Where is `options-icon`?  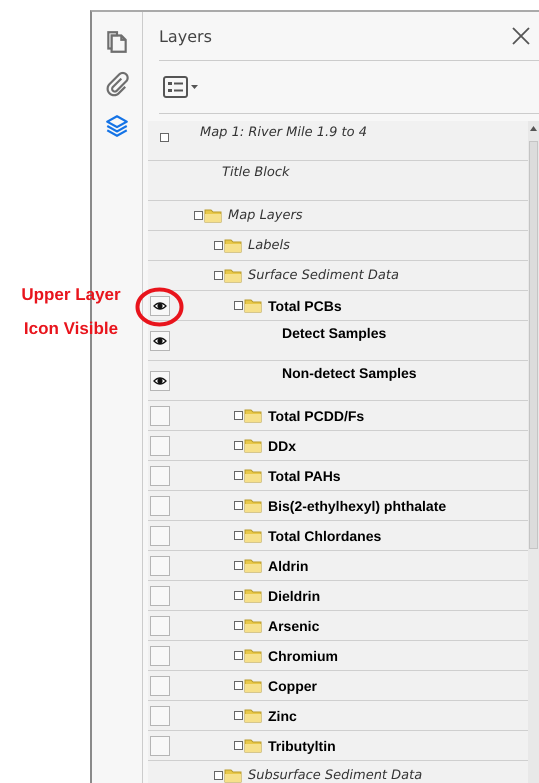
options-icon is located at coordinates (182, 87).